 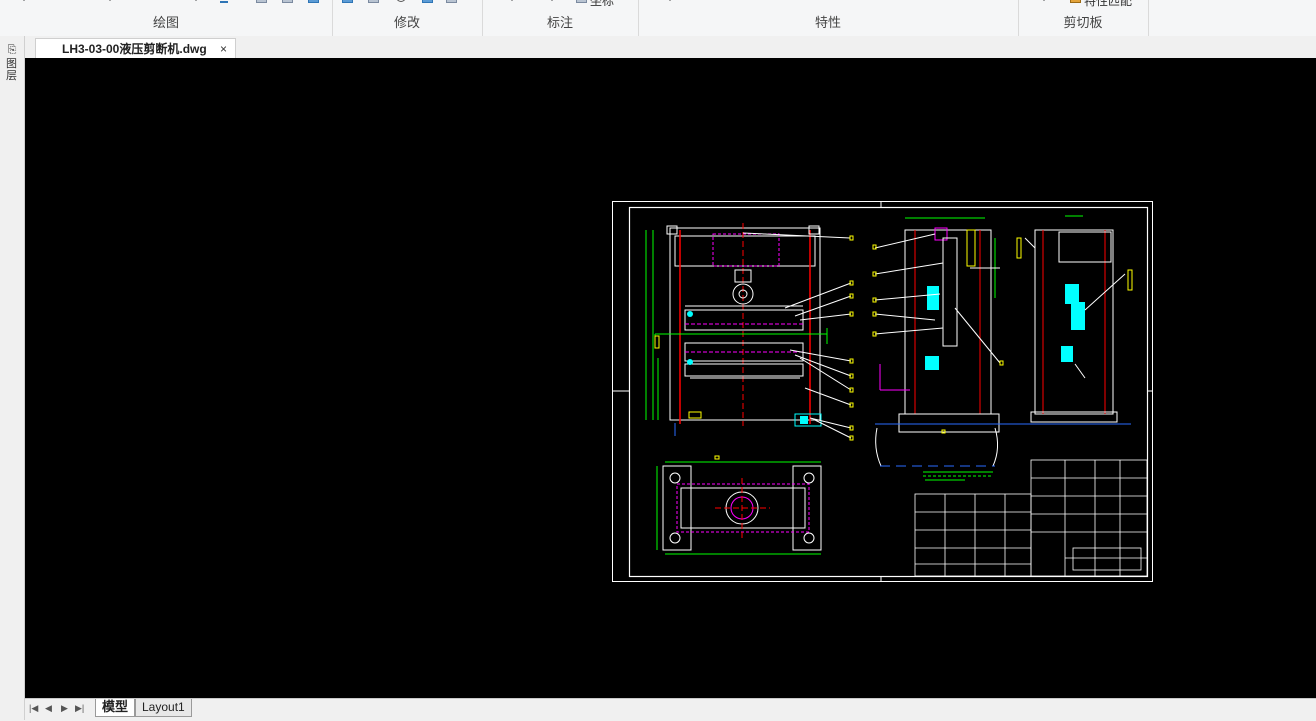 I want to click on document-tab-bar: LH3-03-00液压剪断机.dwg ×, so click(x=670, y=47).